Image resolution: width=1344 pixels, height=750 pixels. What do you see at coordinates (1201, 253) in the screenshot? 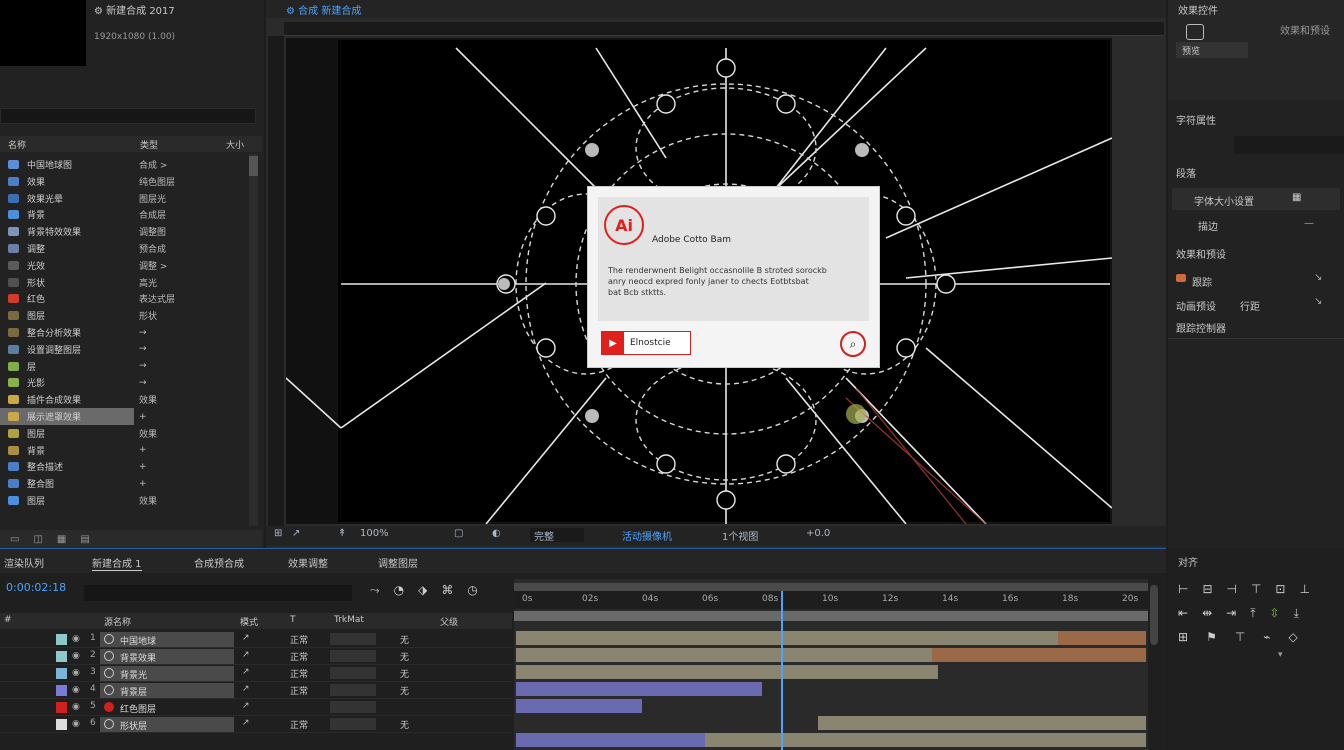
I see `section-presets: 效果和预设` at bounding box center [1201, 253].